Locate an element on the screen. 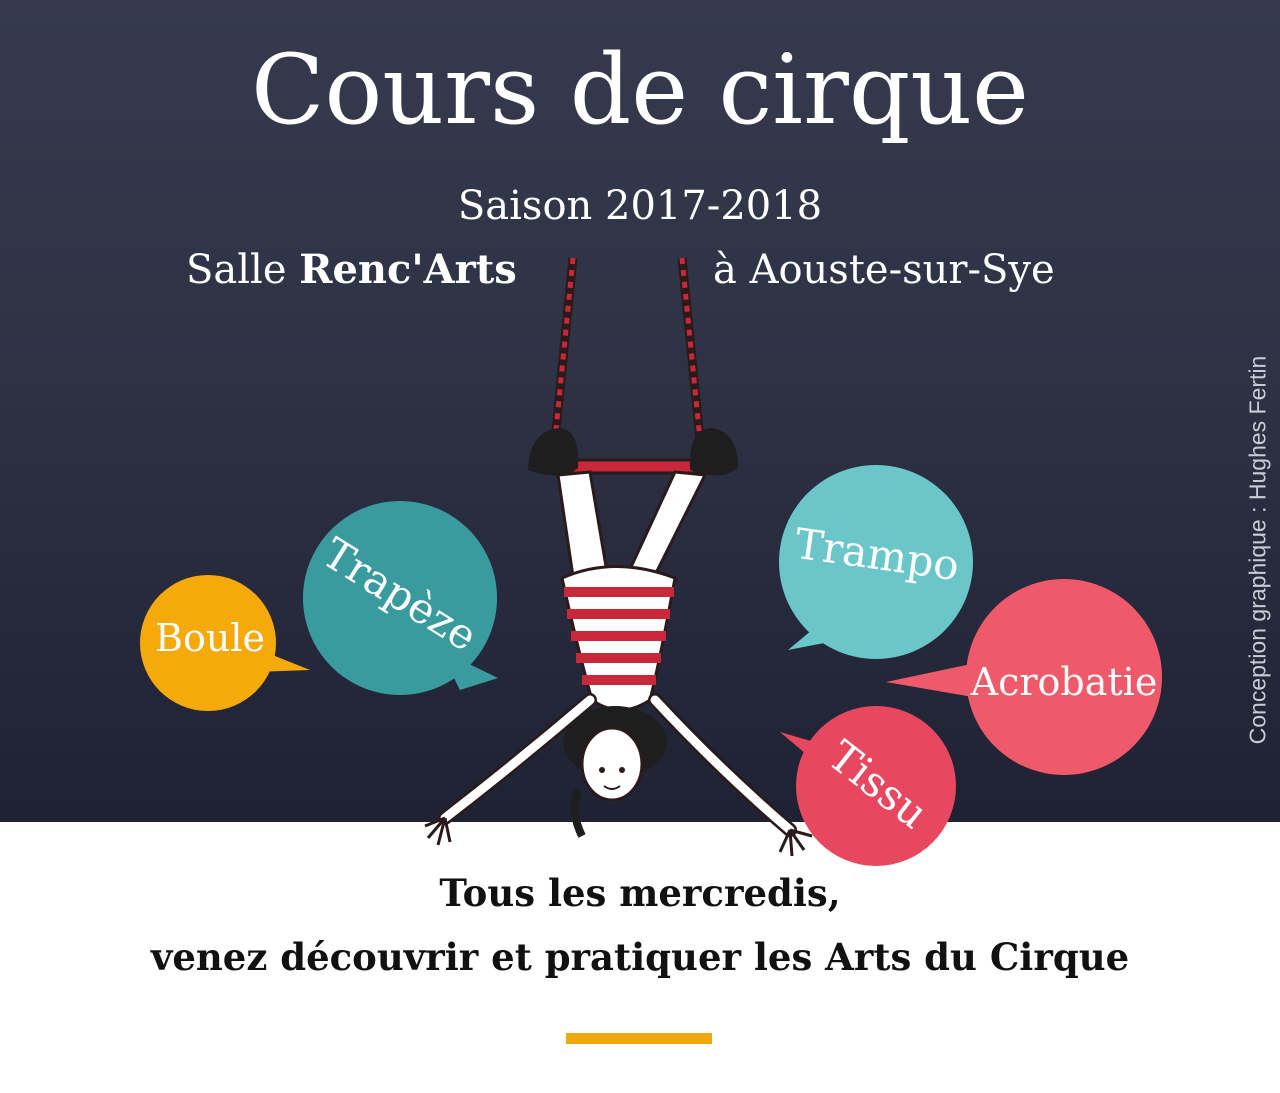 The height and width of the screenshot is (1093, 1280). accent-divider is located at coordinates (639, 1038).